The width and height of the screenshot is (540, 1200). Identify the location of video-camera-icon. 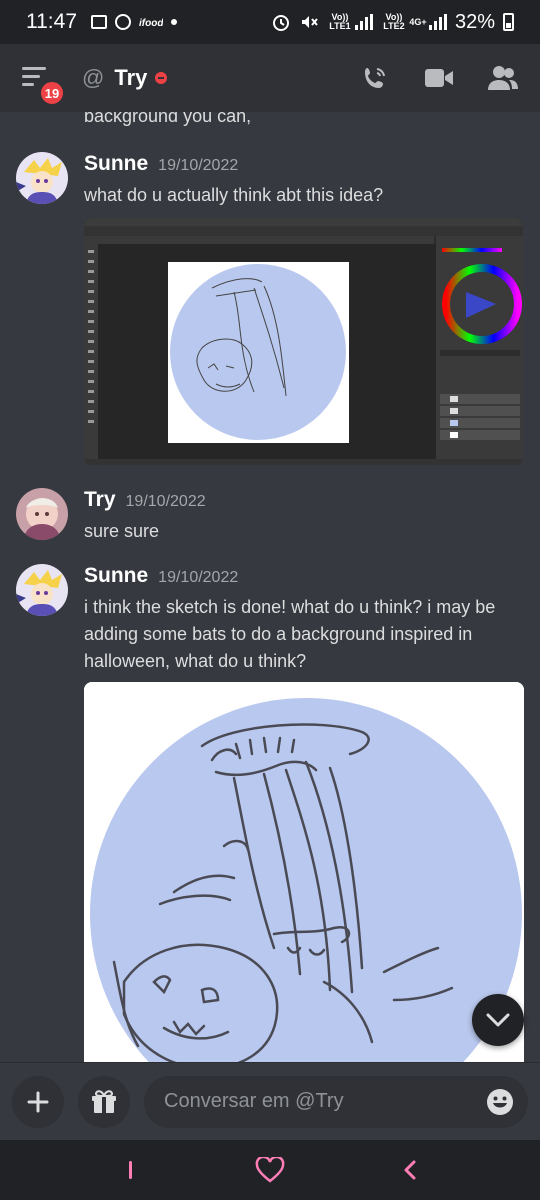
(439, 78).